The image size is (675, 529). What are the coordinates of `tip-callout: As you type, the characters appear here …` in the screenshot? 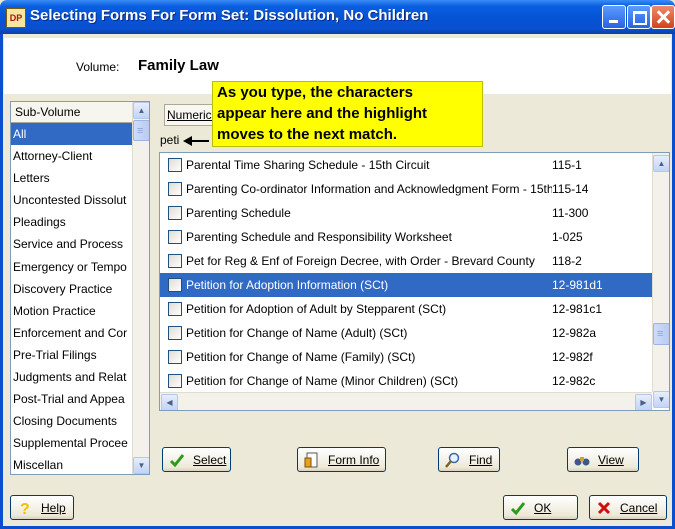 It's located at (347, 114).